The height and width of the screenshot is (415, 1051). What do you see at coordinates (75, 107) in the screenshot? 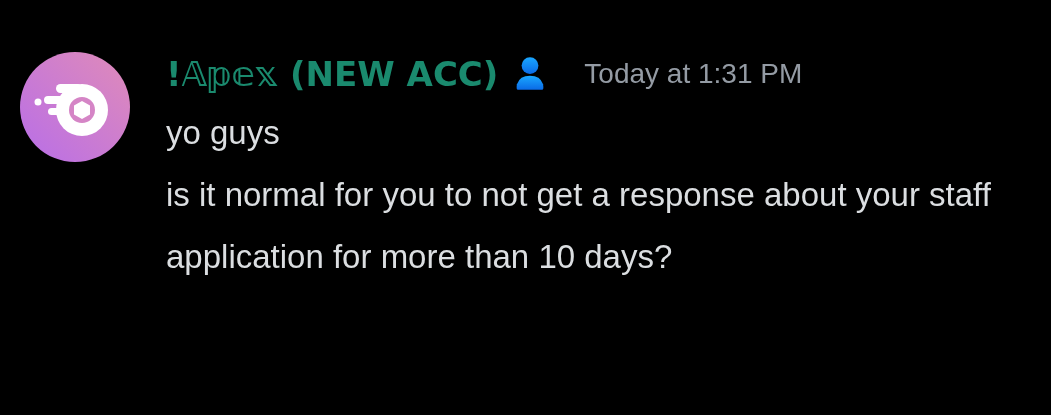
I see `avatar-icon` at bounding box center [75, 107].